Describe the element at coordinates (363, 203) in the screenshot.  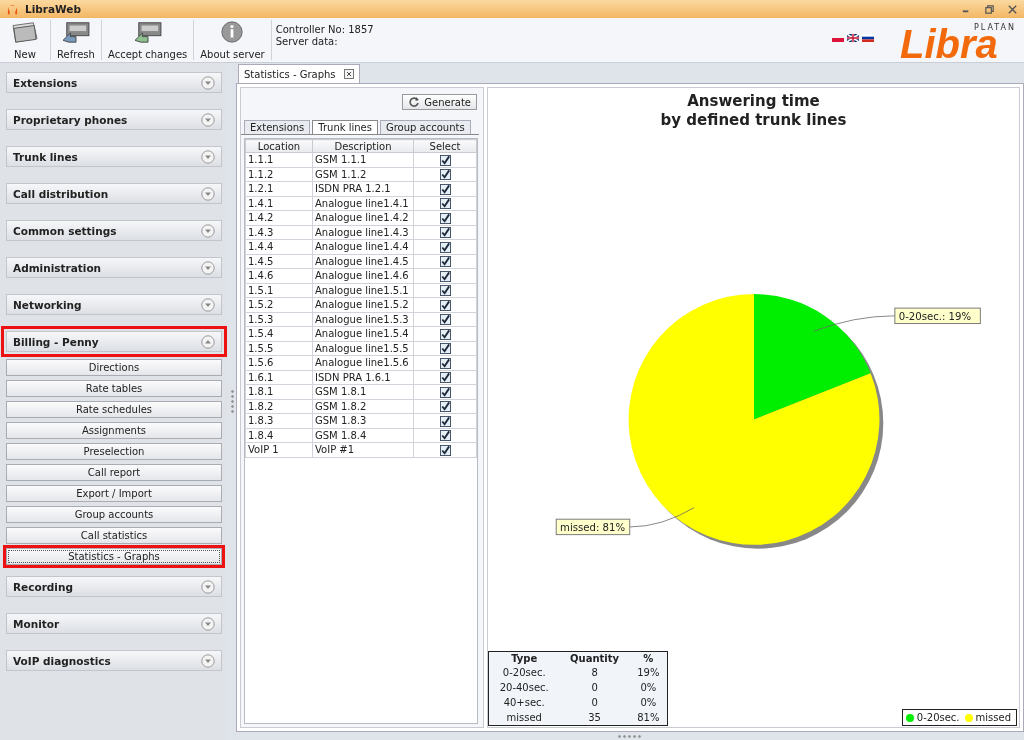
I see `table-cell: Analogue line1.4.1` at that location.